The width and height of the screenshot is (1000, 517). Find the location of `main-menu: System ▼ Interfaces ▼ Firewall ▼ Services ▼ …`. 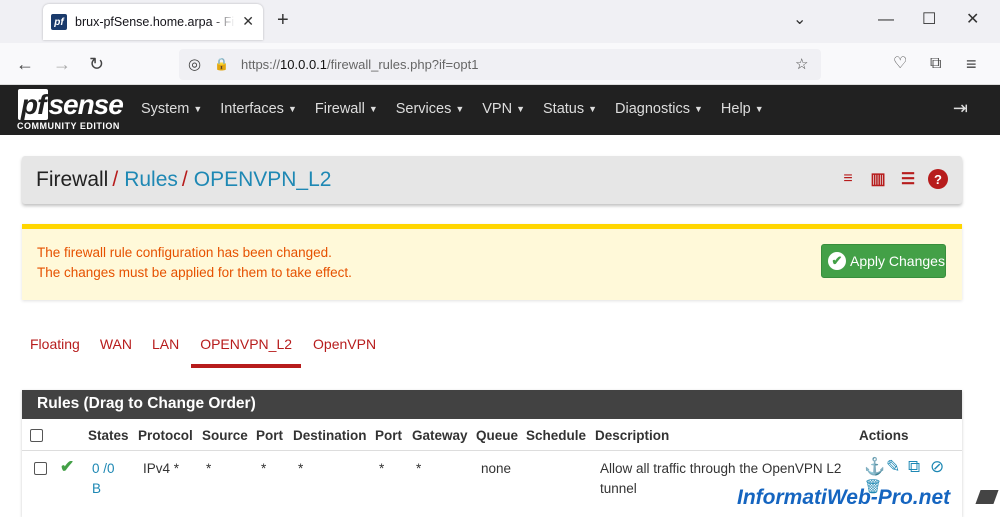

main-menu: System ▼ Interfaces ▼ Firewall ▼ Services ▼ … is located at coordinates (452, 109).